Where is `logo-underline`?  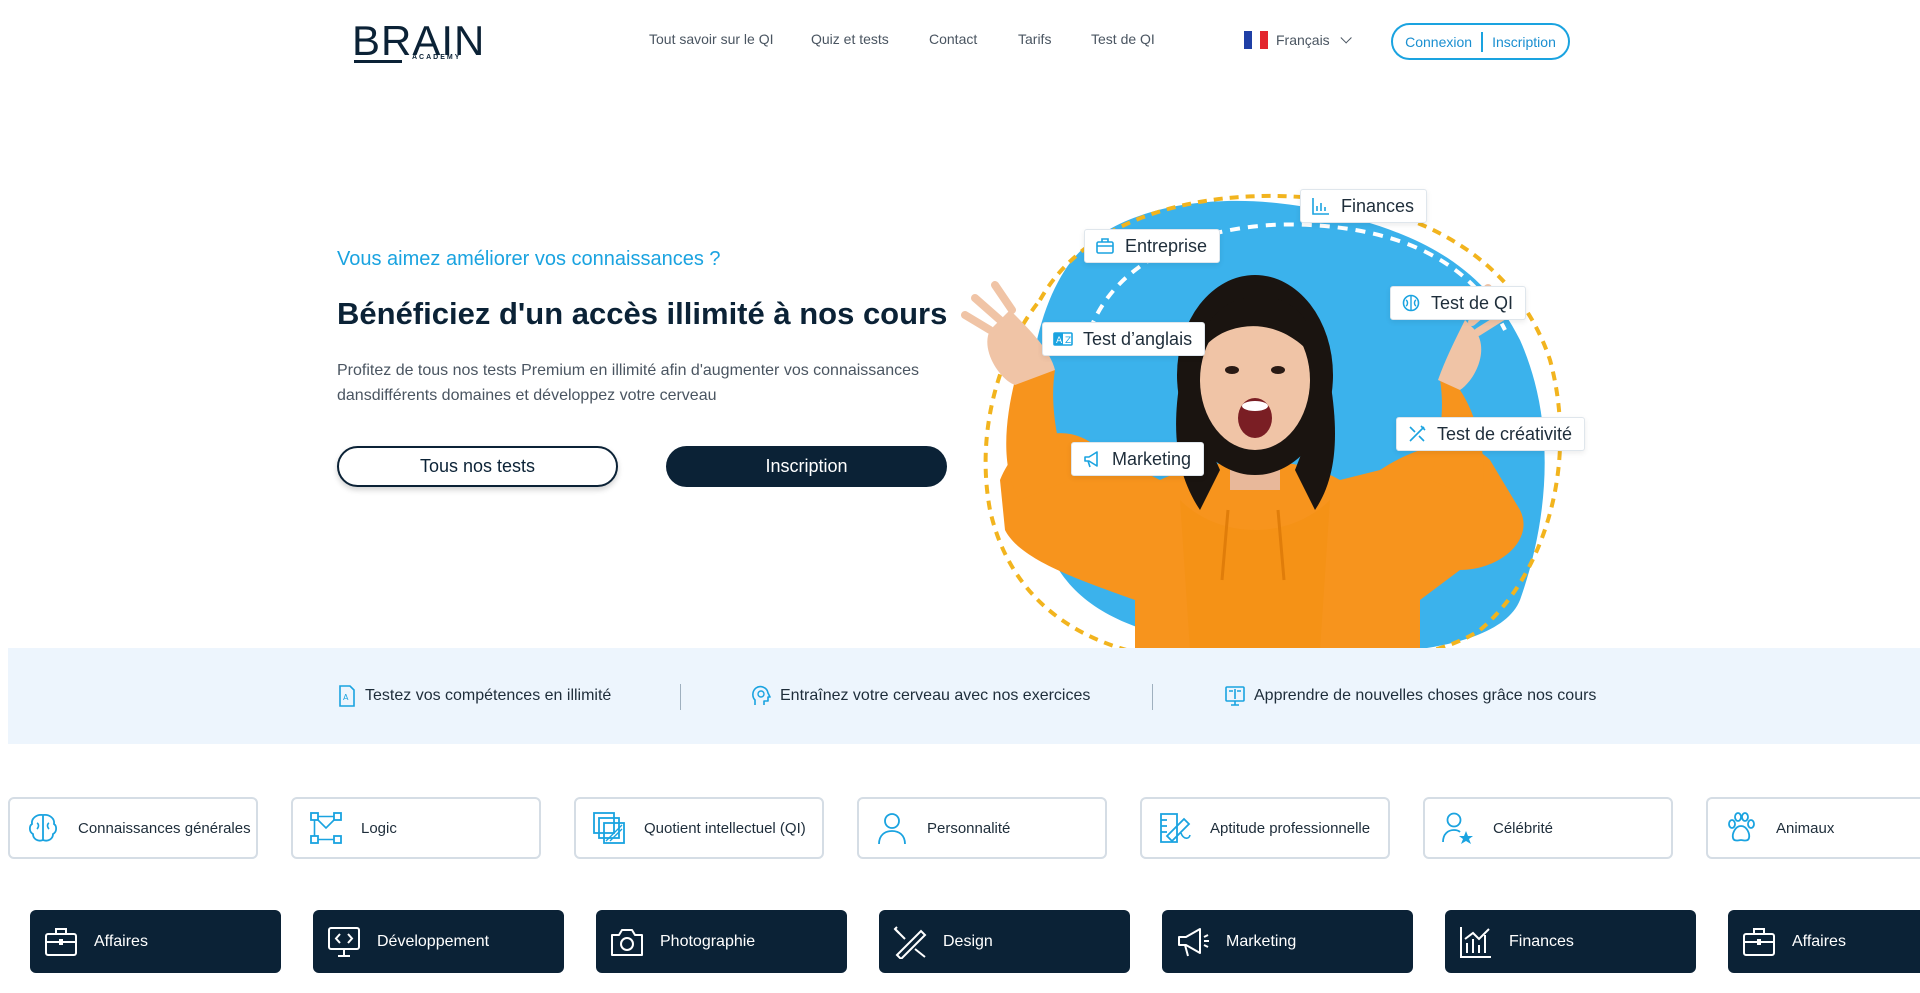
logo-underline is located at coordinates (378, 61).